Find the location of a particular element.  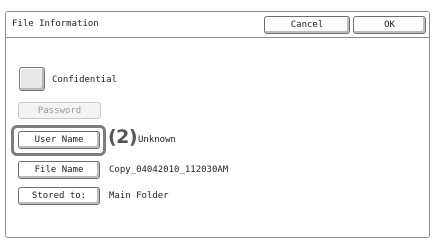

confidential-label: Confidential is located at coordinates (85, 80).